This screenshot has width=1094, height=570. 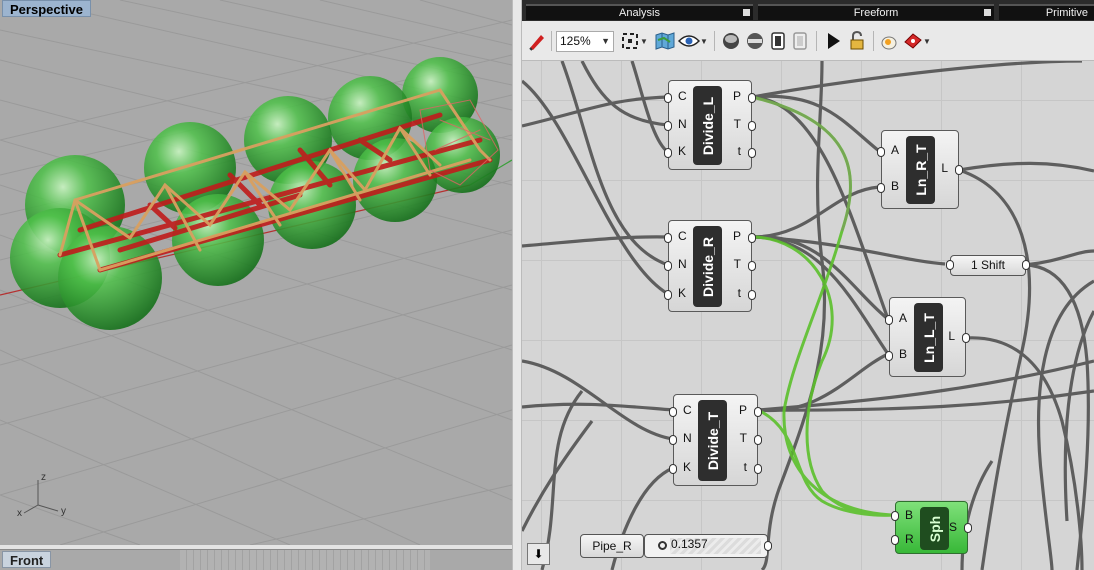 I want to click on sketch-pen-icon, so click(x=537, y=41).